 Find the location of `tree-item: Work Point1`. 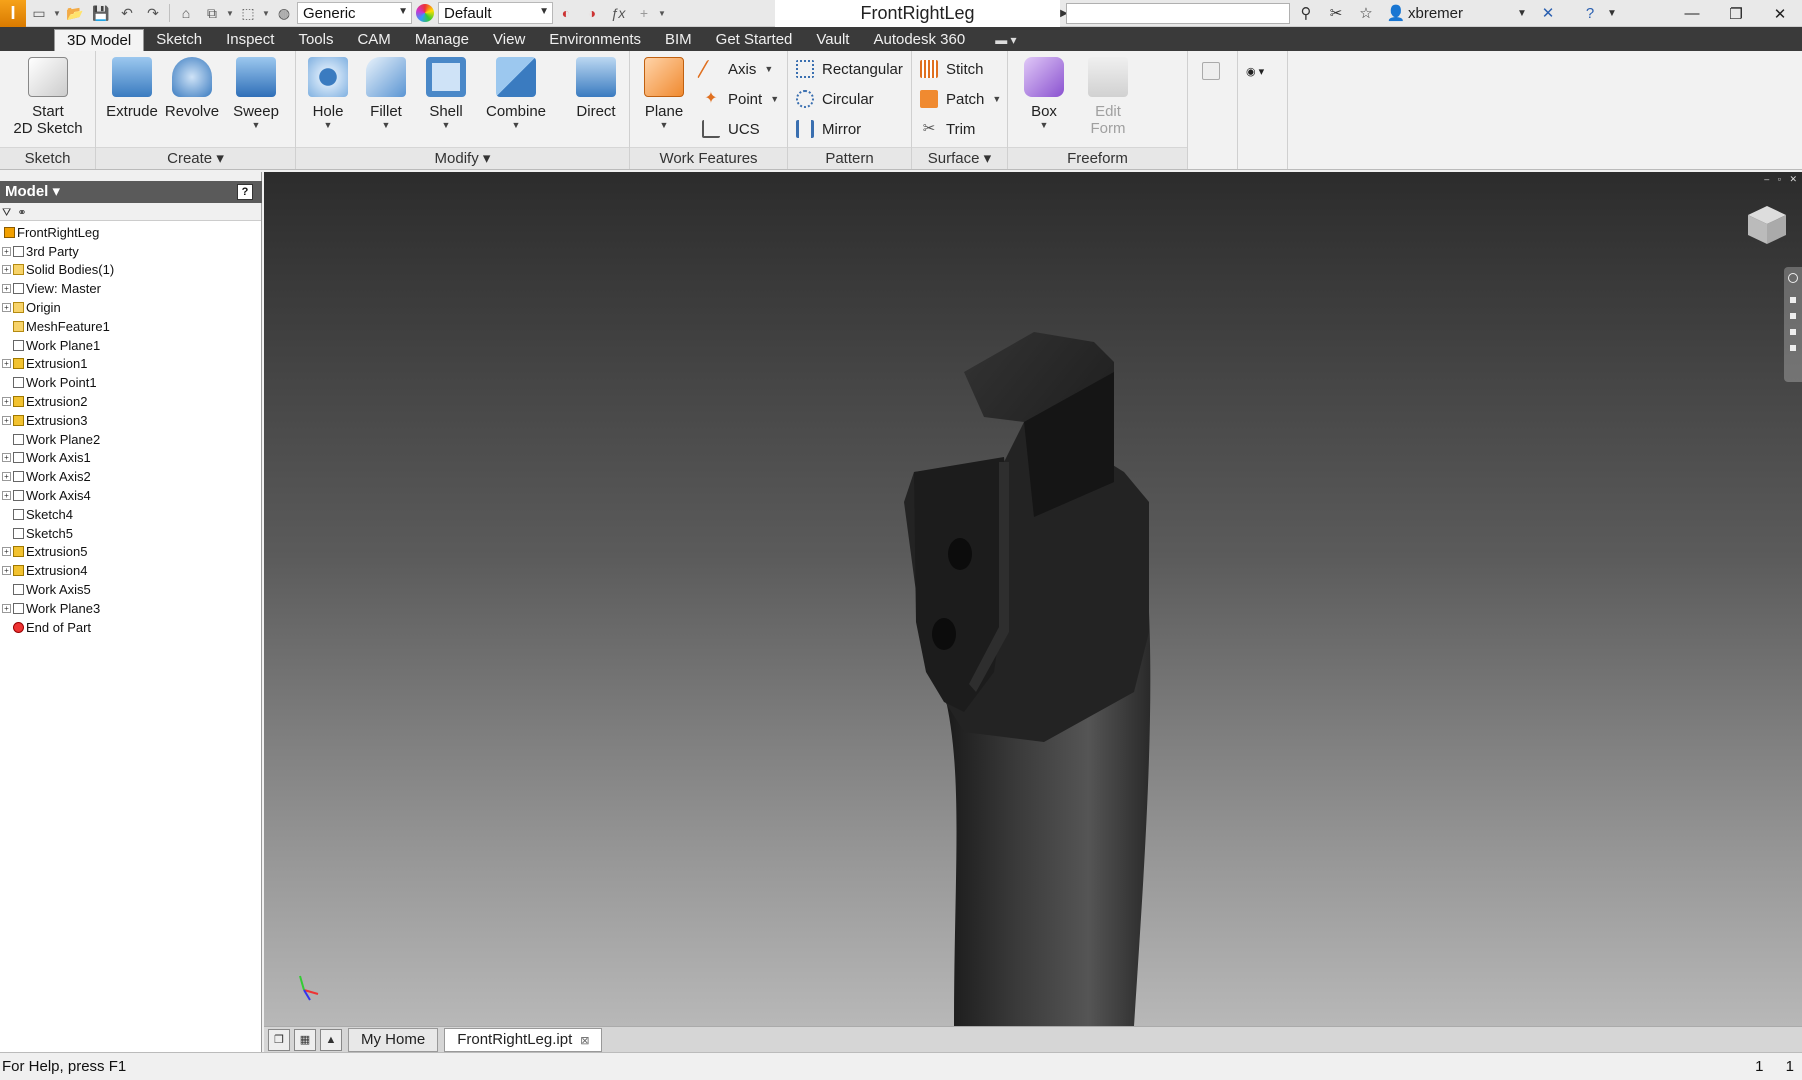

tree-item: Work Point1 is located at coordinates (130, 382).